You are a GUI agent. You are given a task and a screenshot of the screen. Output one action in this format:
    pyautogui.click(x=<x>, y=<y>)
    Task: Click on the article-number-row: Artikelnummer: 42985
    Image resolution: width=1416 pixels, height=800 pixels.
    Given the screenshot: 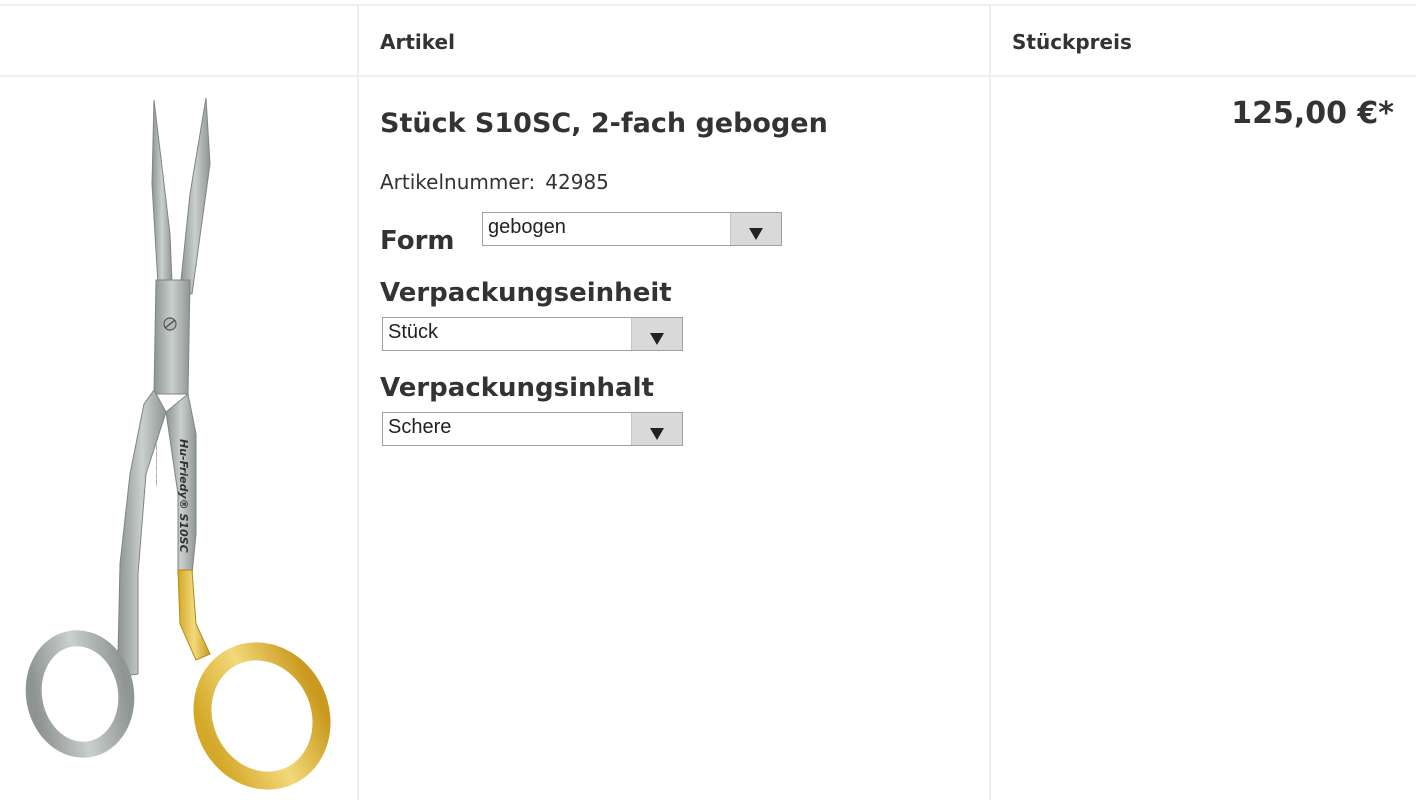 What is the action you would take?
    pyautogui.click(x=494, y=182)
    